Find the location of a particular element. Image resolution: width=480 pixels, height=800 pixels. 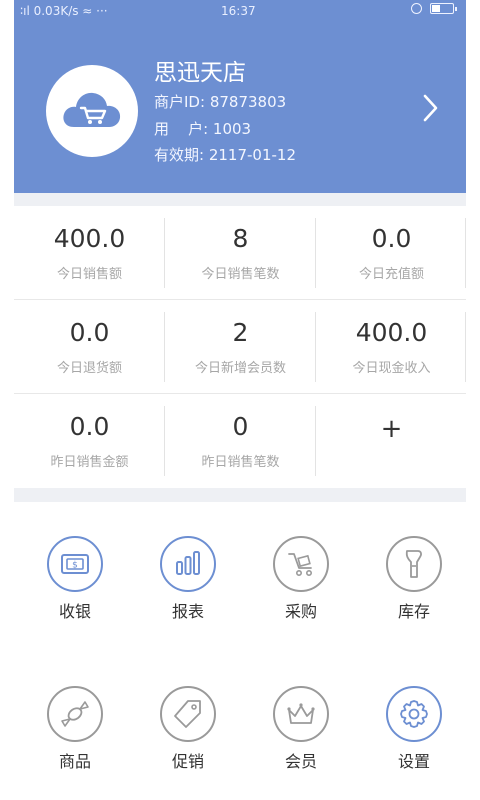

stat-today-sales: 400.0 今日销售额 is located at coordinates (89, 252).